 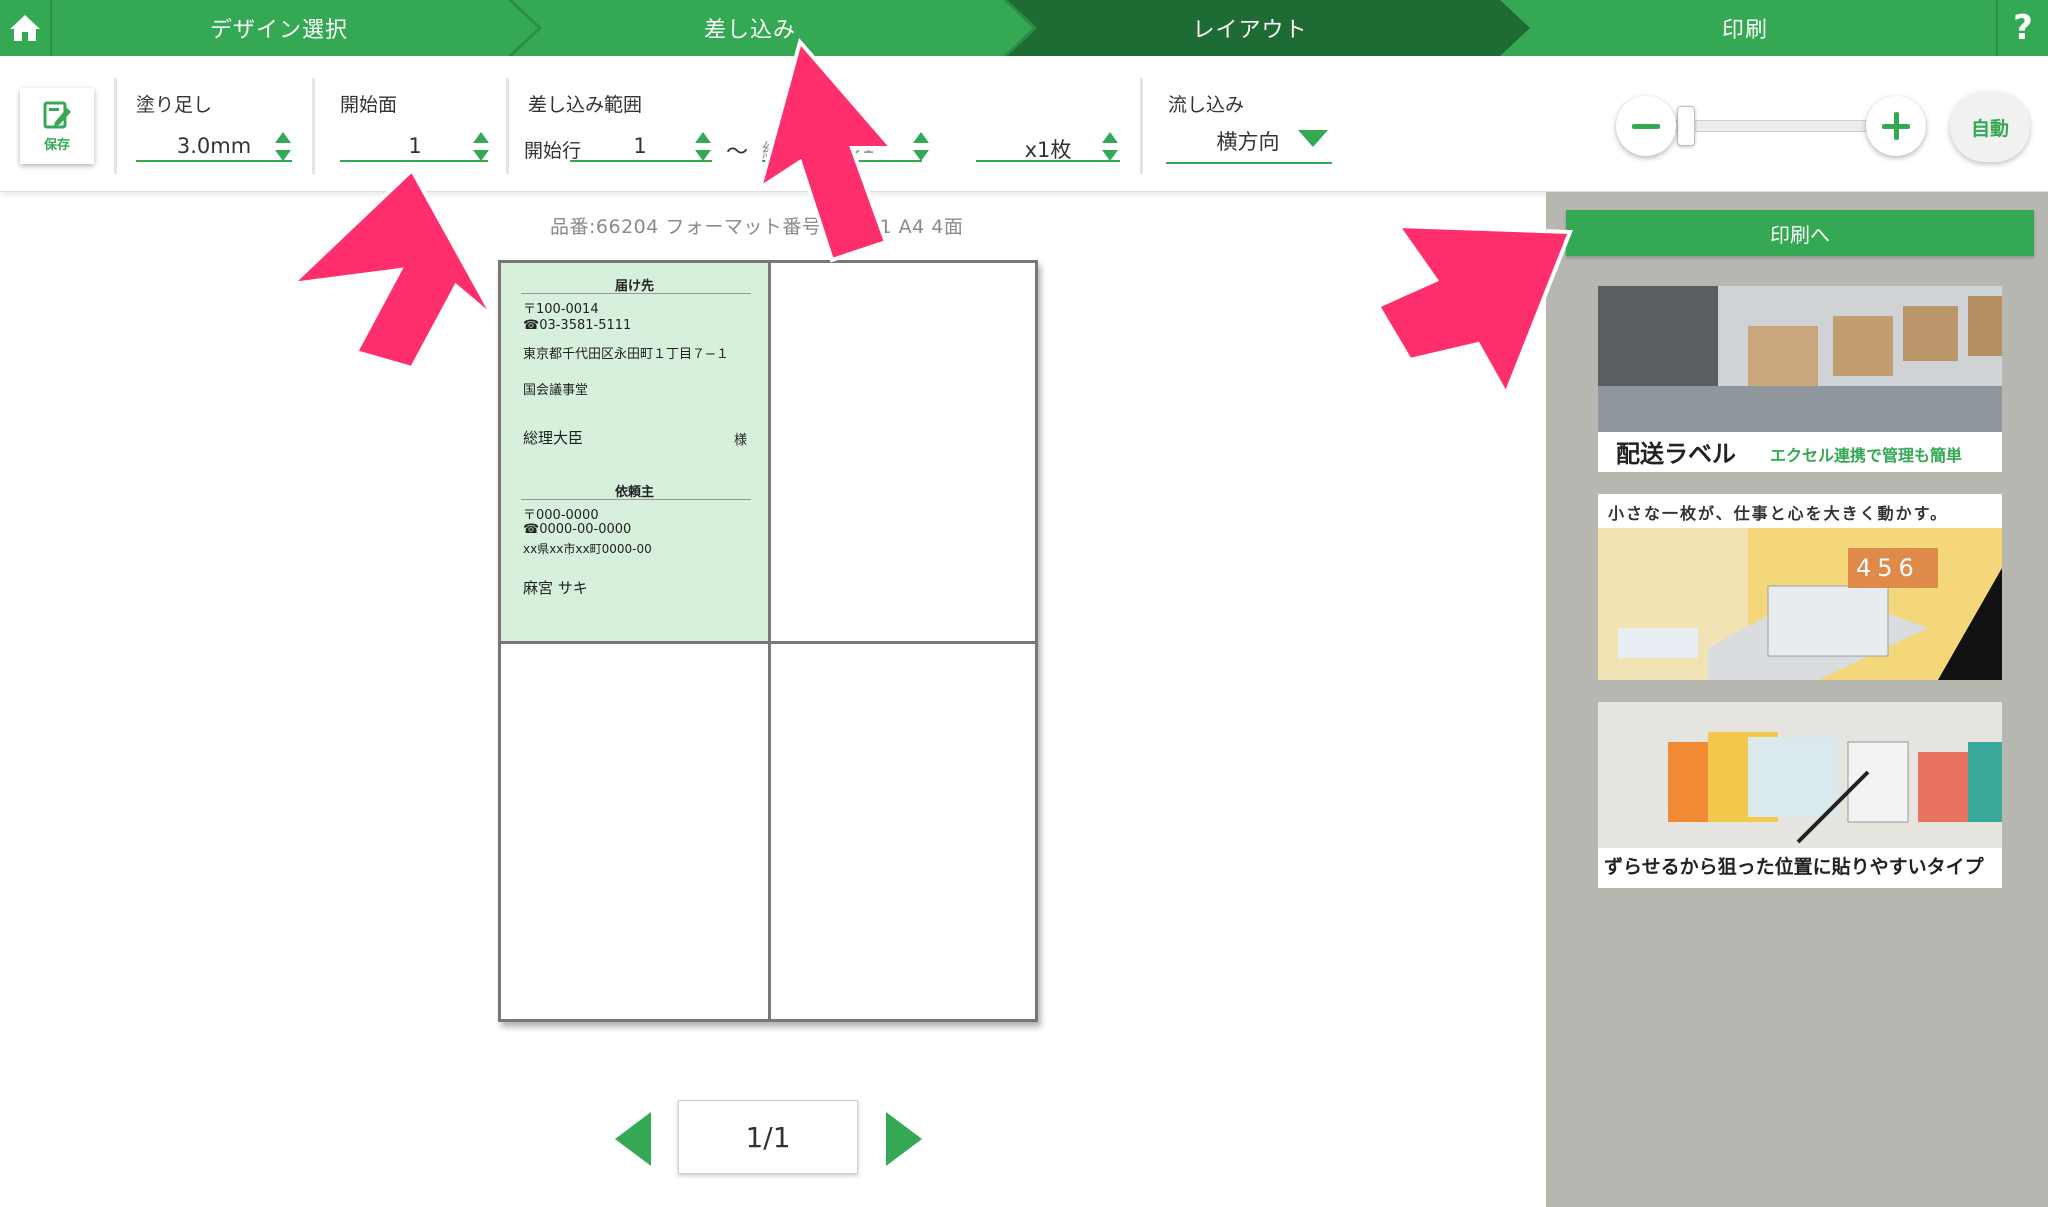 What do you see at coordinates (626, 354) in the screenshot?
I see `to-address: 東京都千代田区永田町１丁目７−１` at bounding box center [626, 354].